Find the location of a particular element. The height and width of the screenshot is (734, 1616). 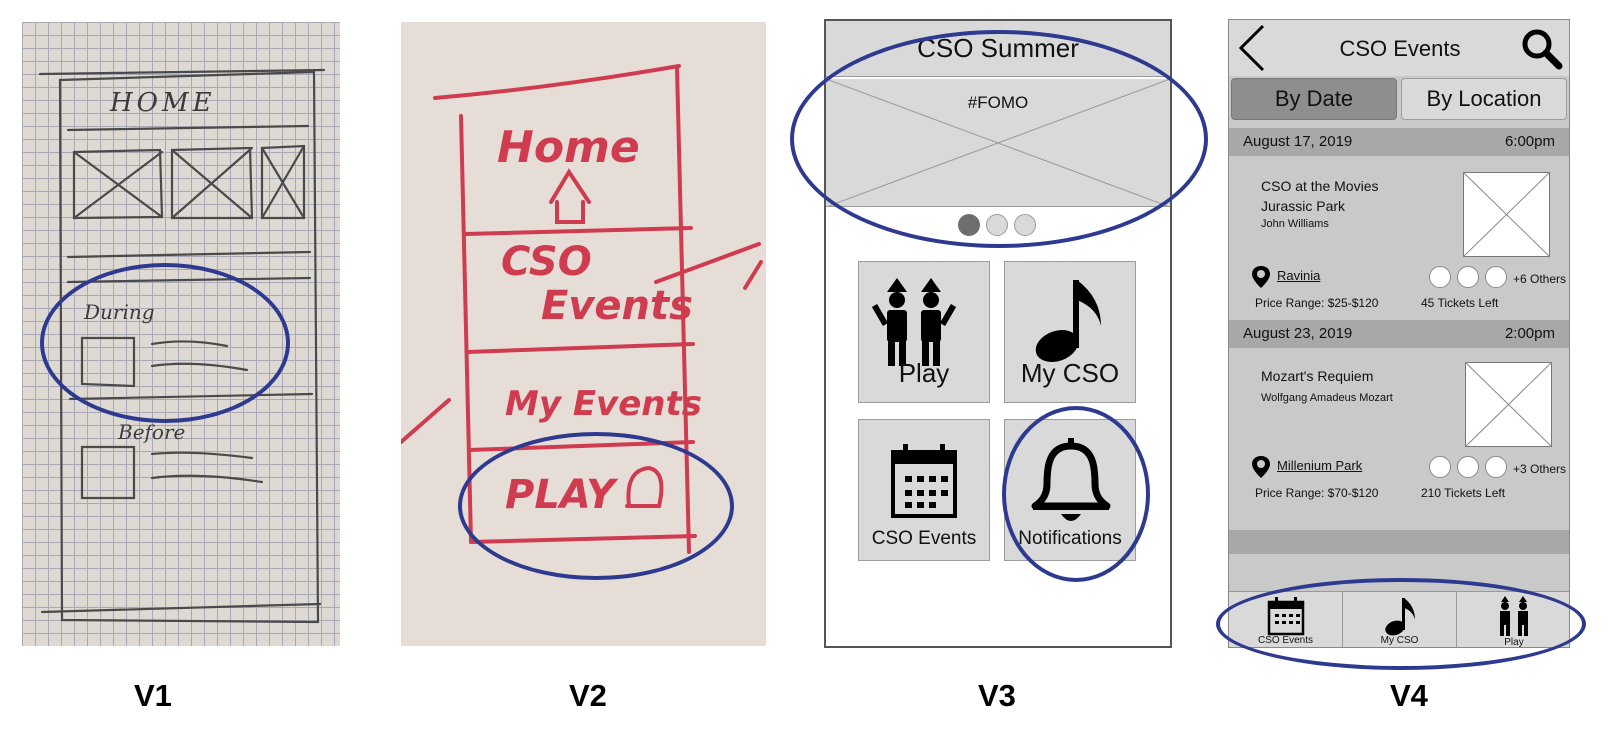

people-icon is located at coordinates (914, 322).